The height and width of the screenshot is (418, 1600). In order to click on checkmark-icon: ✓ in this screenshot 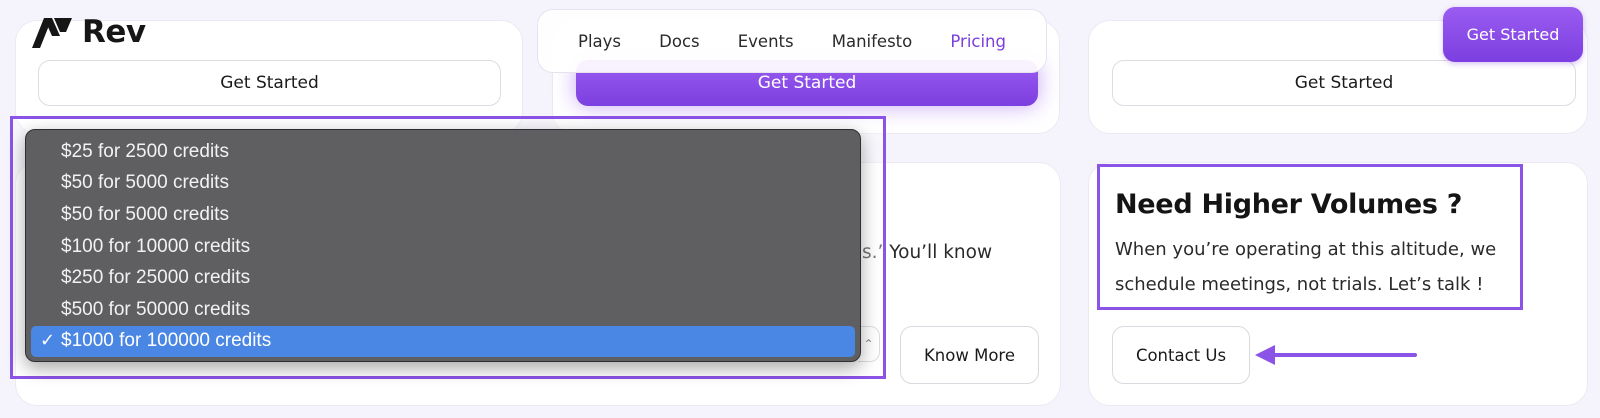, I will do `click(48, 340)`.